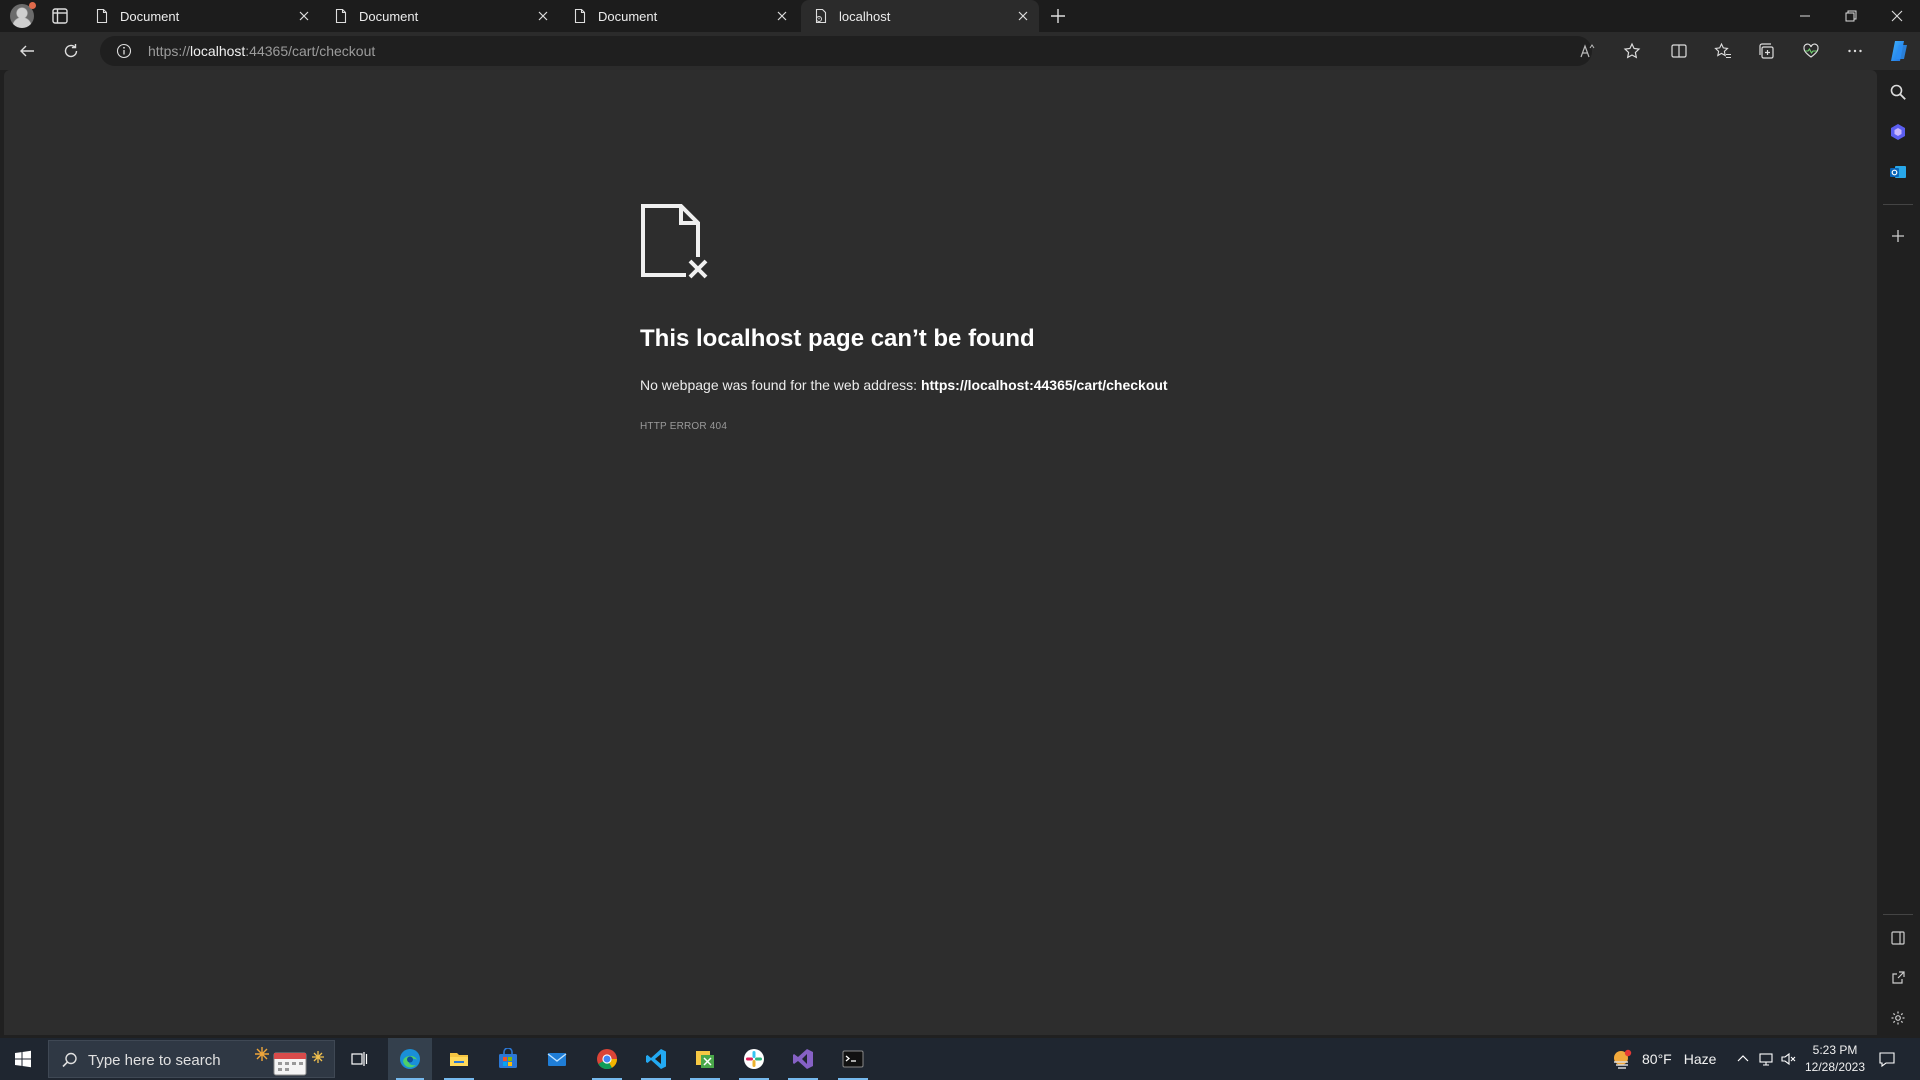  What do you see at coordinates (1044, 385) in the screenshot?
I see `error-url: https://localhost:44365/cart/checkout` at bounding box center [1044, 385].